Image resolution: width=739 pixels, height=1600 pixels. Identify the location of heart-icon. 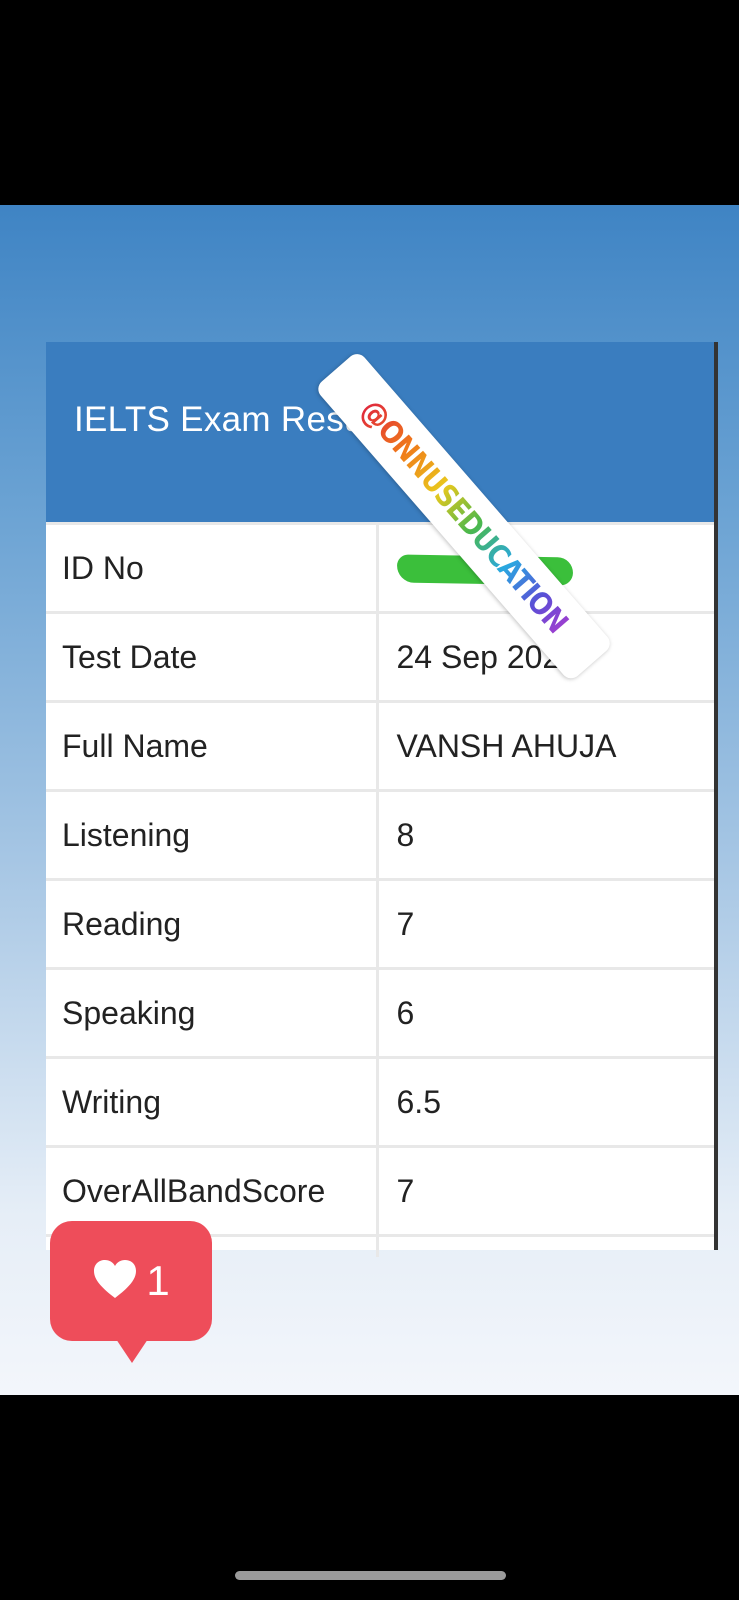
(115, 1281).